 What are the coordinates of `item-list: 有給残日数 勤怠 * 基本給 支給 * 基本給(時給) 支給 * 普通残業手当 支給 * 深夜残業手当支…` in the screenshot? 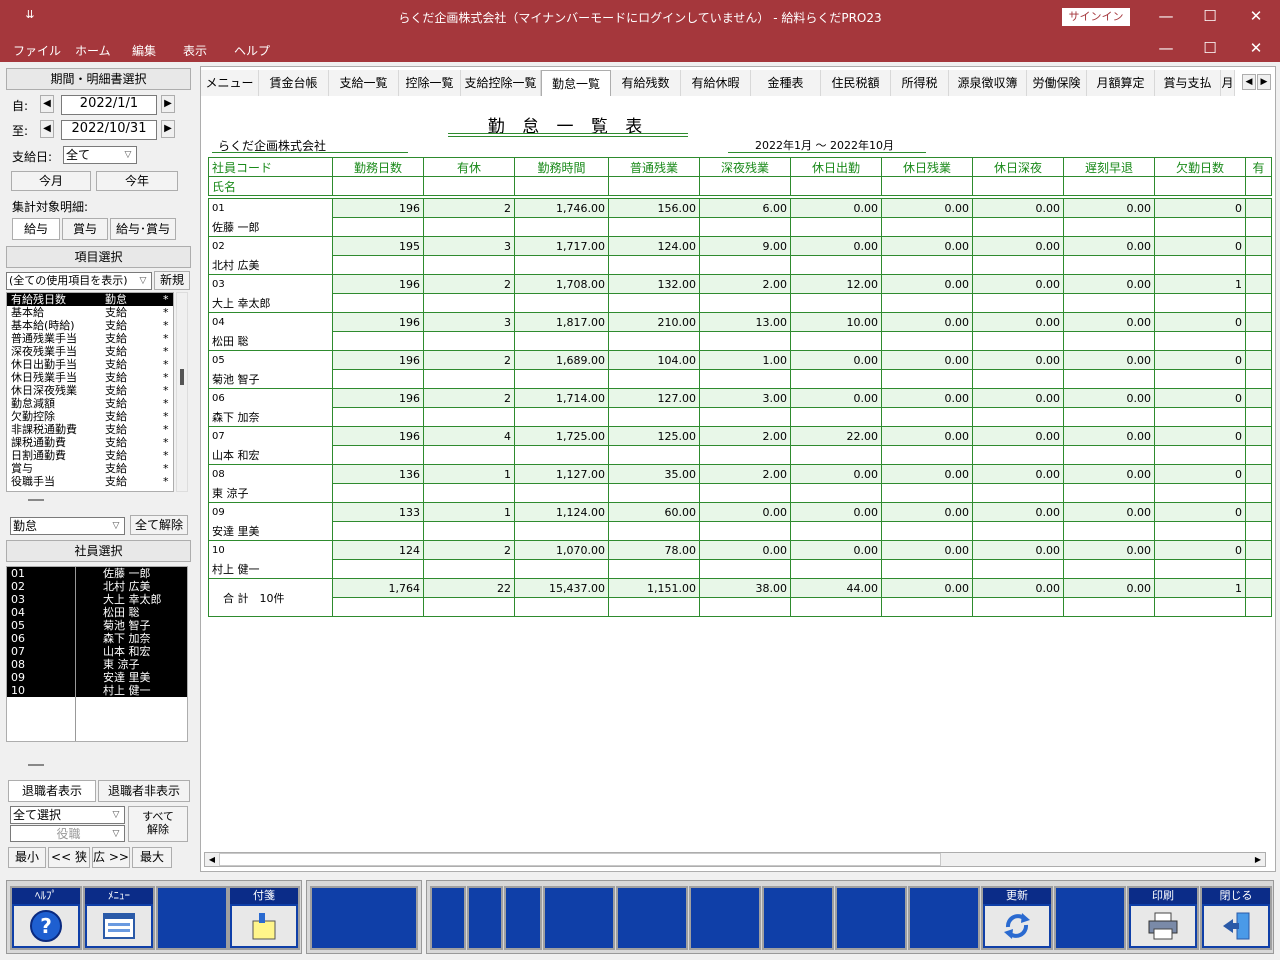 It's located at (90, 392).